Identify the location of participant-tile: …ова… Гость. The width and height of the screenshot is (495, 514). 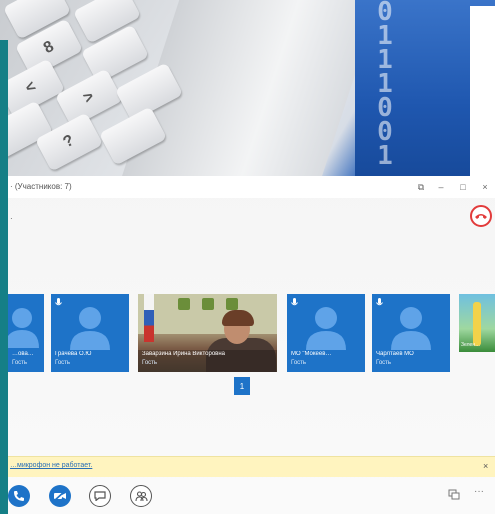
(26, 333).